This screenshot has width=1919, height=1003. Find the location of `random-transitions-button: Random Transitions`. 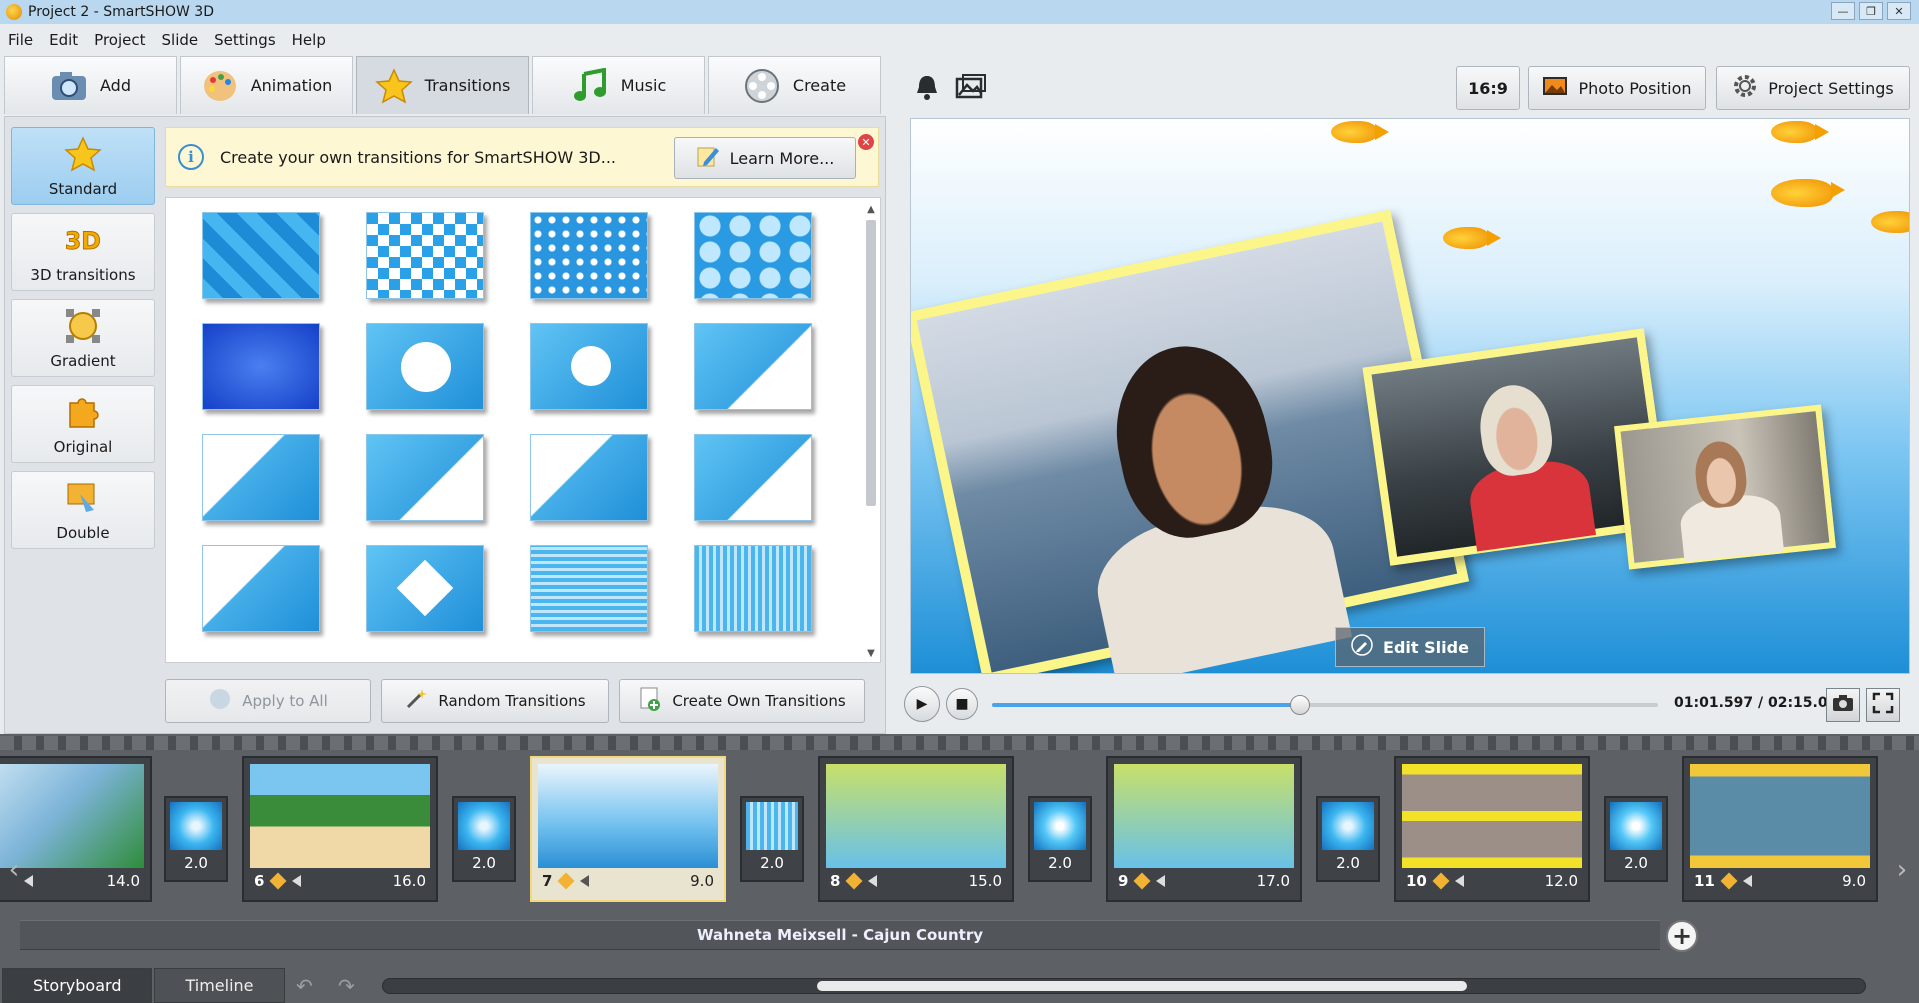

random-transitions-button: Random Transitions is located at coordinates (495, 701).